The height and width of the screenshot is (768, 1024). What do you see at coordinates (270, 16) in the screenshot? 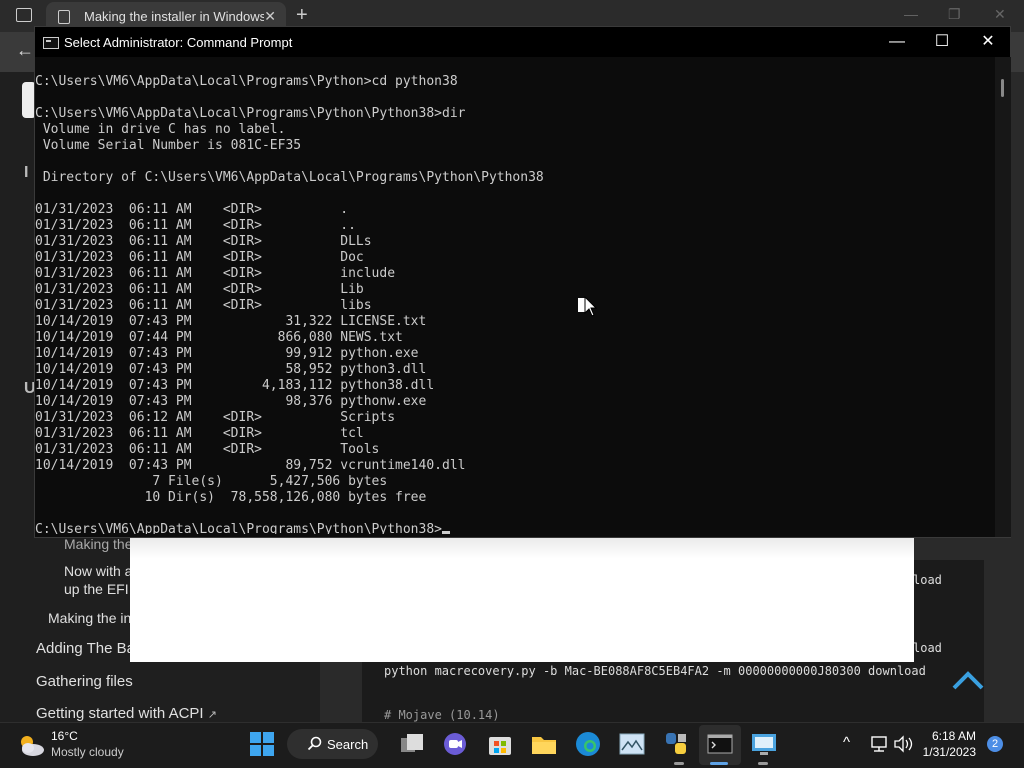
I see `tab-close-icon: ✕` at bounding box center [270, 16].